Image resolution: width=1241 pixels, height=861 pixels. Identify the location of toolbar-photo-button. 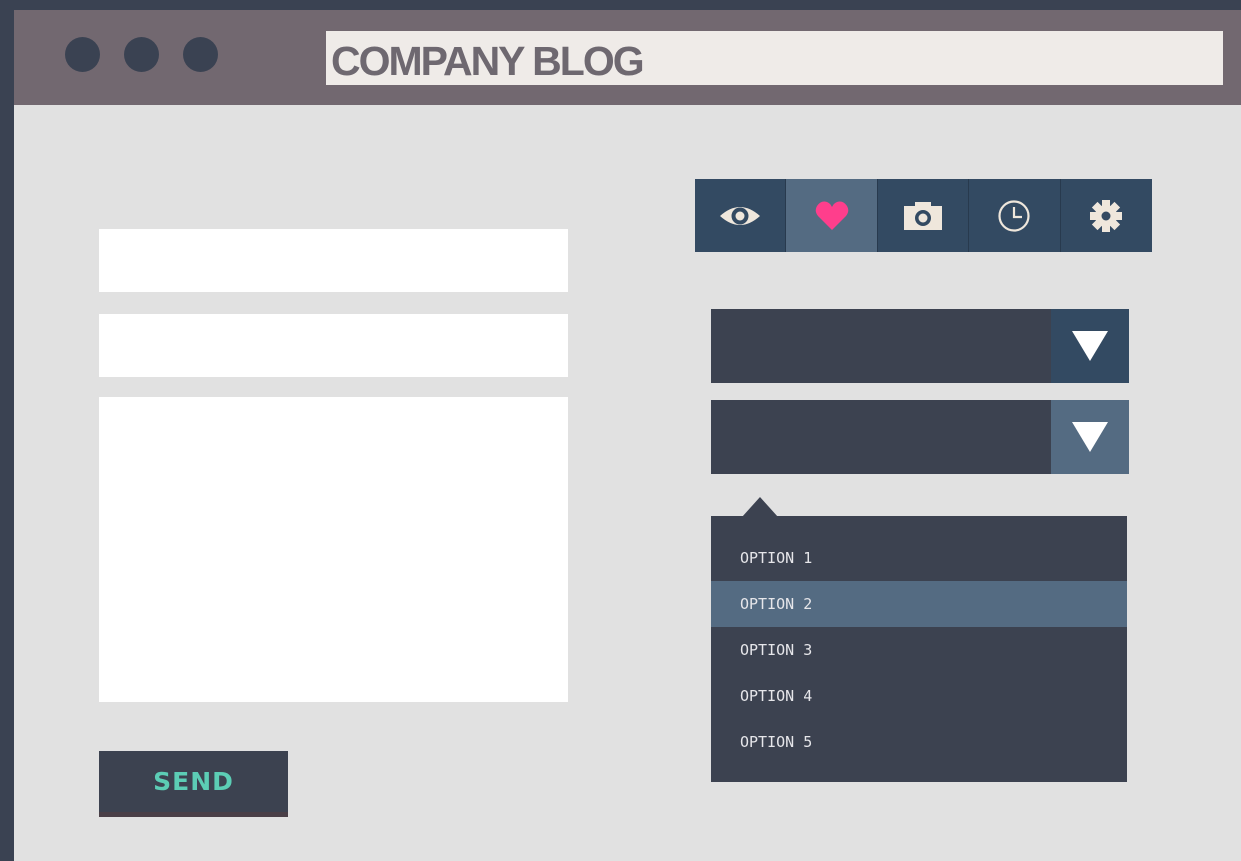
(923, 215).